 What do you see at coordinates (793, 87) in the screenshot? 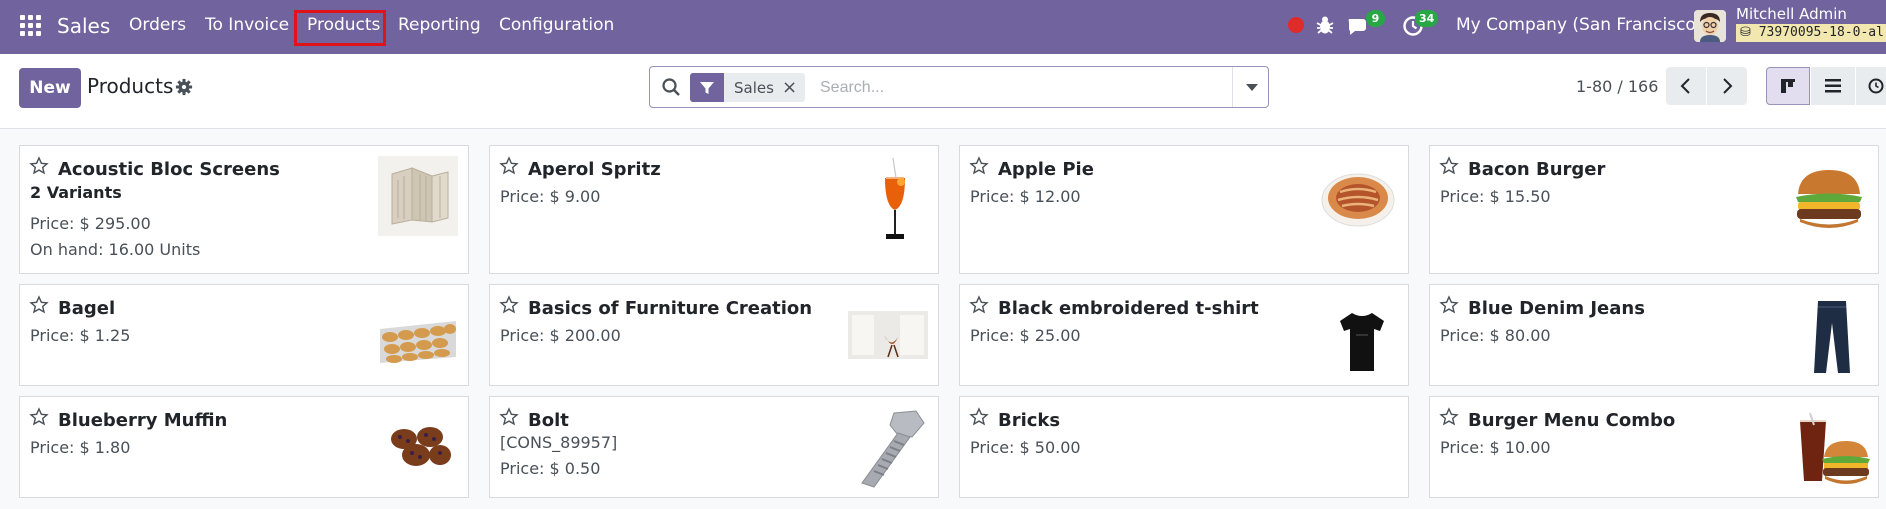
I see `remove-facet-icon: ×` at bounding box center [793, 87].